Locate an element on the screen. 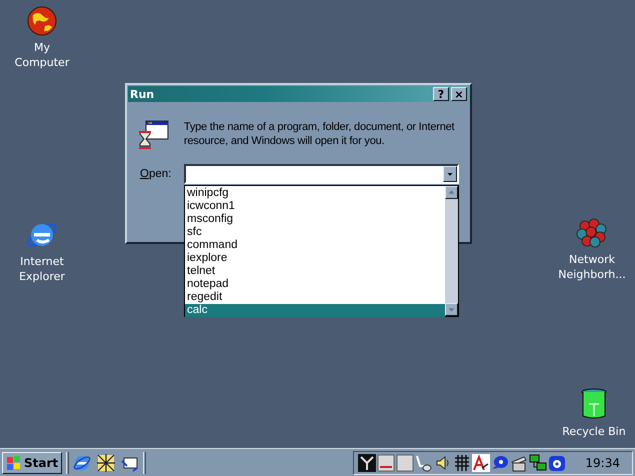 The height and width of the screenshot is (476, 635). icon-label: My Computer is located at coordinates (42, 55).